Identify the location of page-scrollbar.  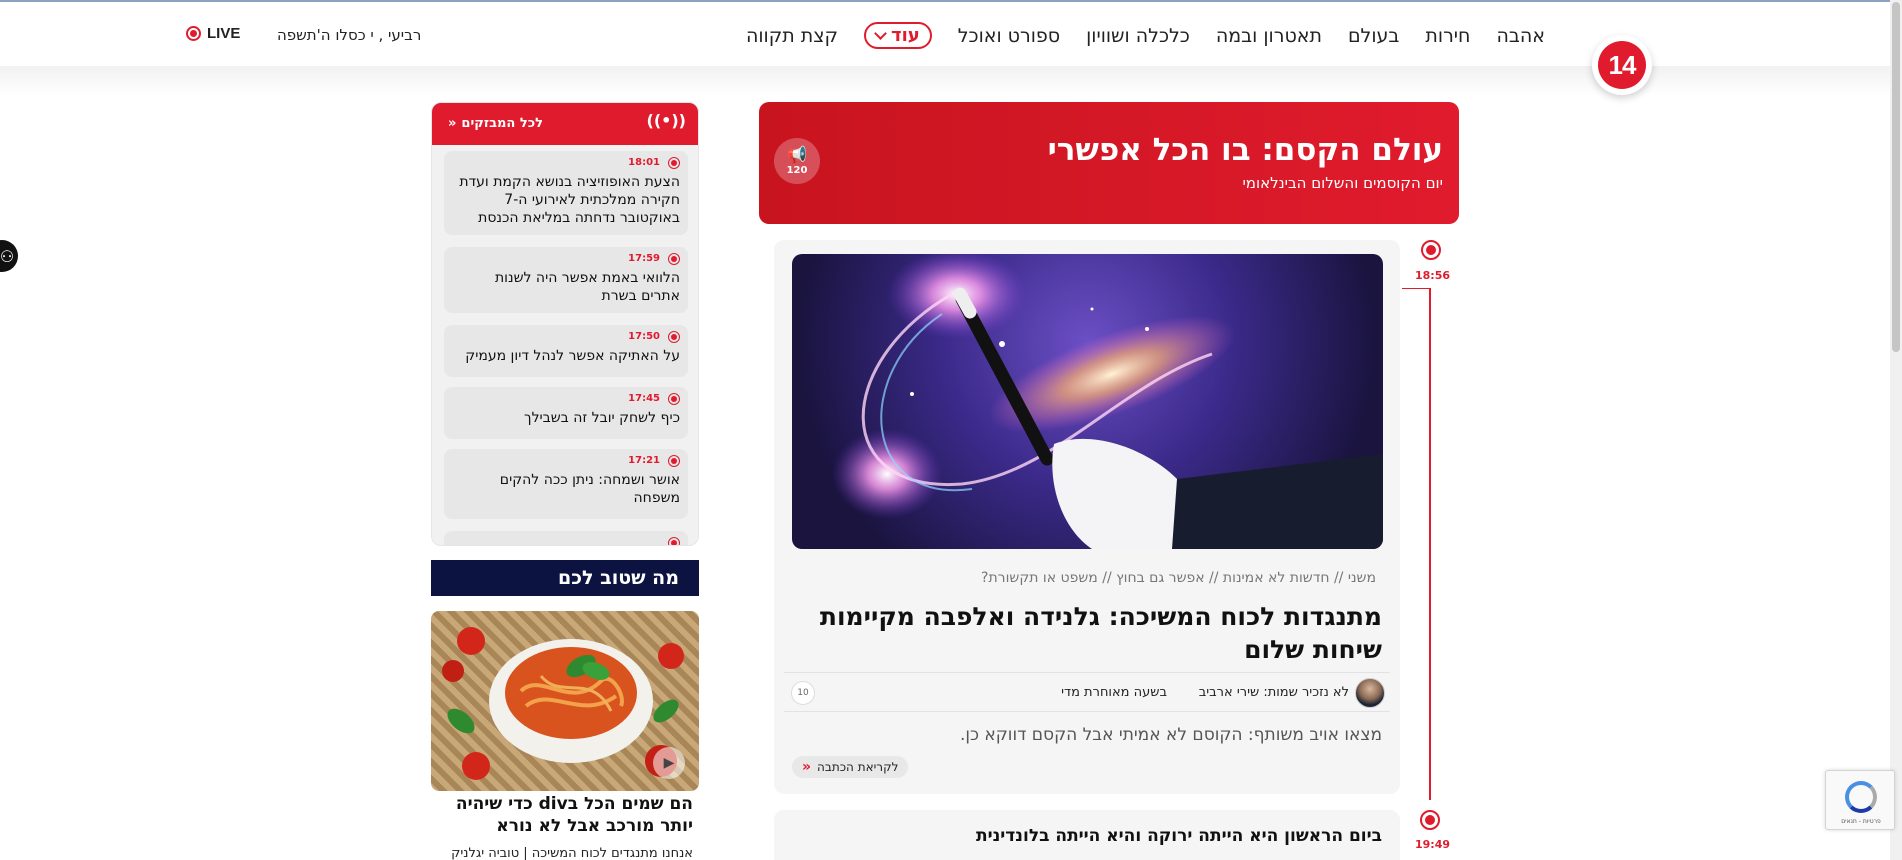
(1896, 430).